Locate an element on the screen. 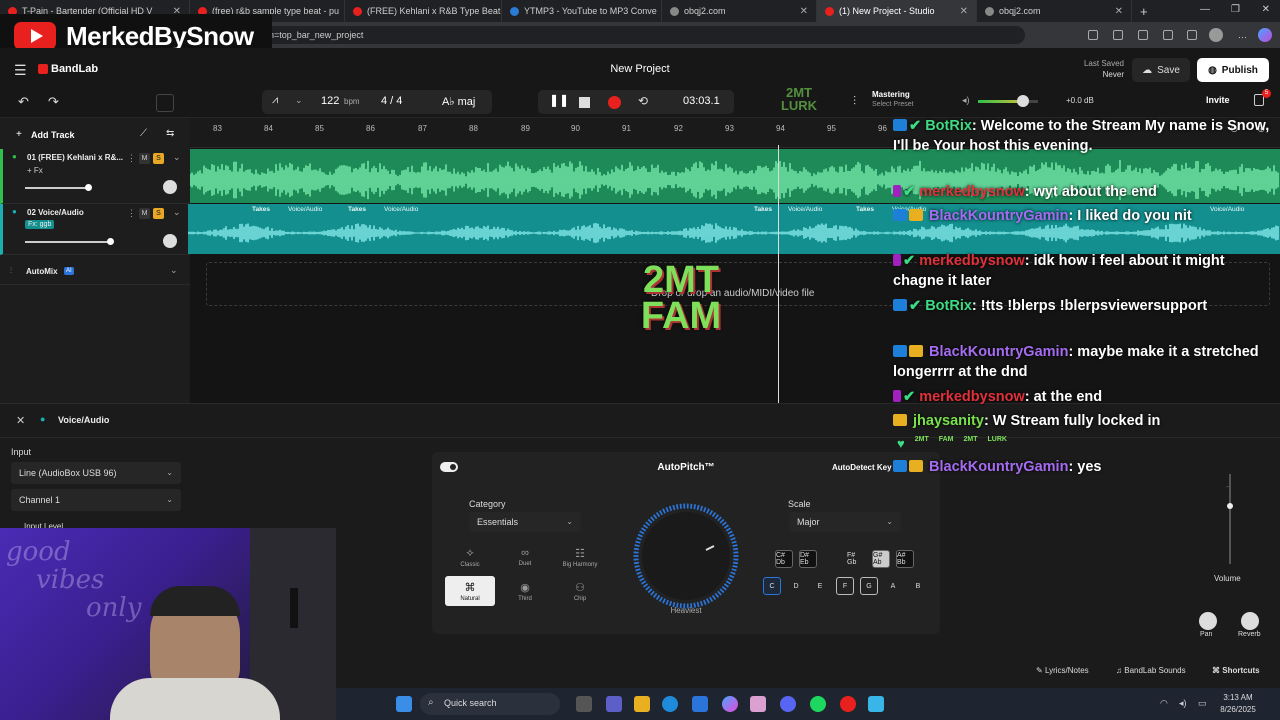 The width and height of the screenshot is (1280, 720). track-row: ● 01 (FREE) Kehlani x R&... + Fx ⋮ M S ⌄ is located at coordinates (95, 176).